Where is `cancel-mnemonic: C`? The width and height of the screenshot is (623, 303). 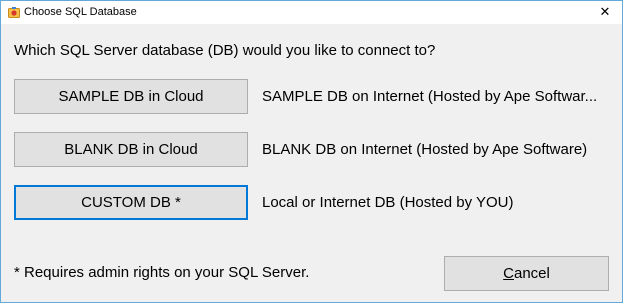
cancel-mnemonic: C is located at coordinates (508, 273).